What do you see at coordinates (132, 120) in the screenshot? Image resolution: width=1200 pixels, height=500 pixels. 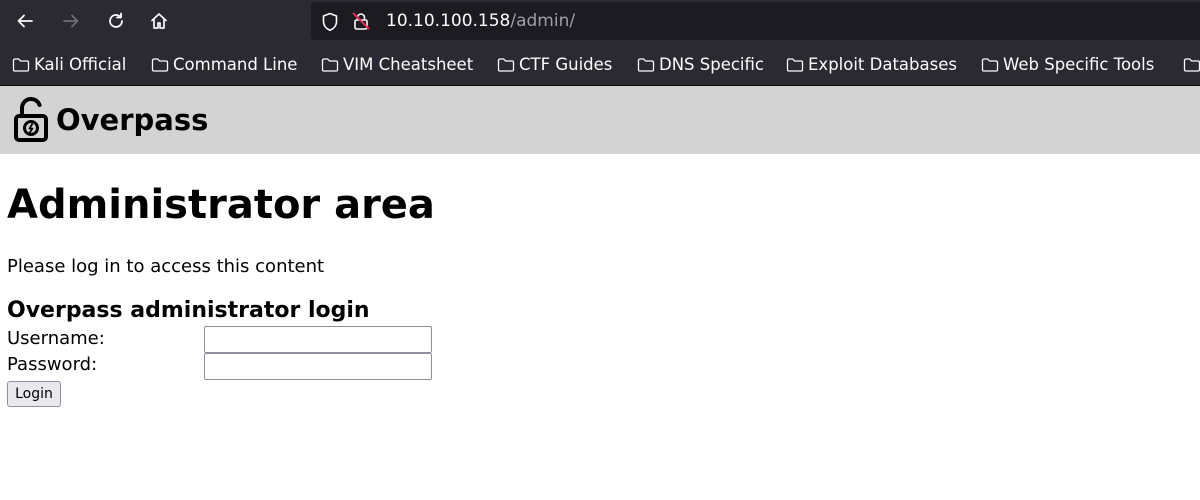 I see `site-name: Overpass` at bounding box center [132, 120].